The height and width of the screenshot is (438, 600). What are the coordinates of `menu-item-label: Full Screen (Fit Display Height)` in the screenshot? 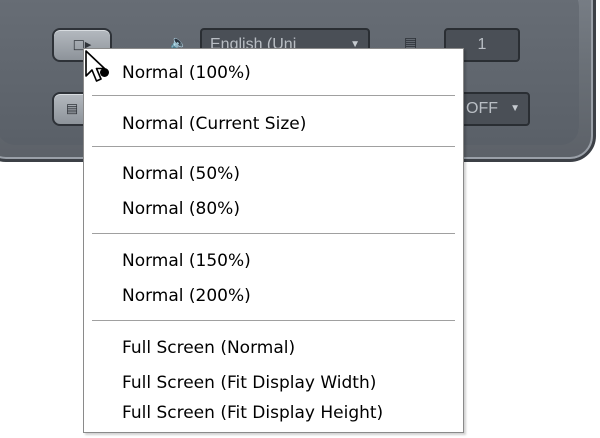 It's located at (253, 413).